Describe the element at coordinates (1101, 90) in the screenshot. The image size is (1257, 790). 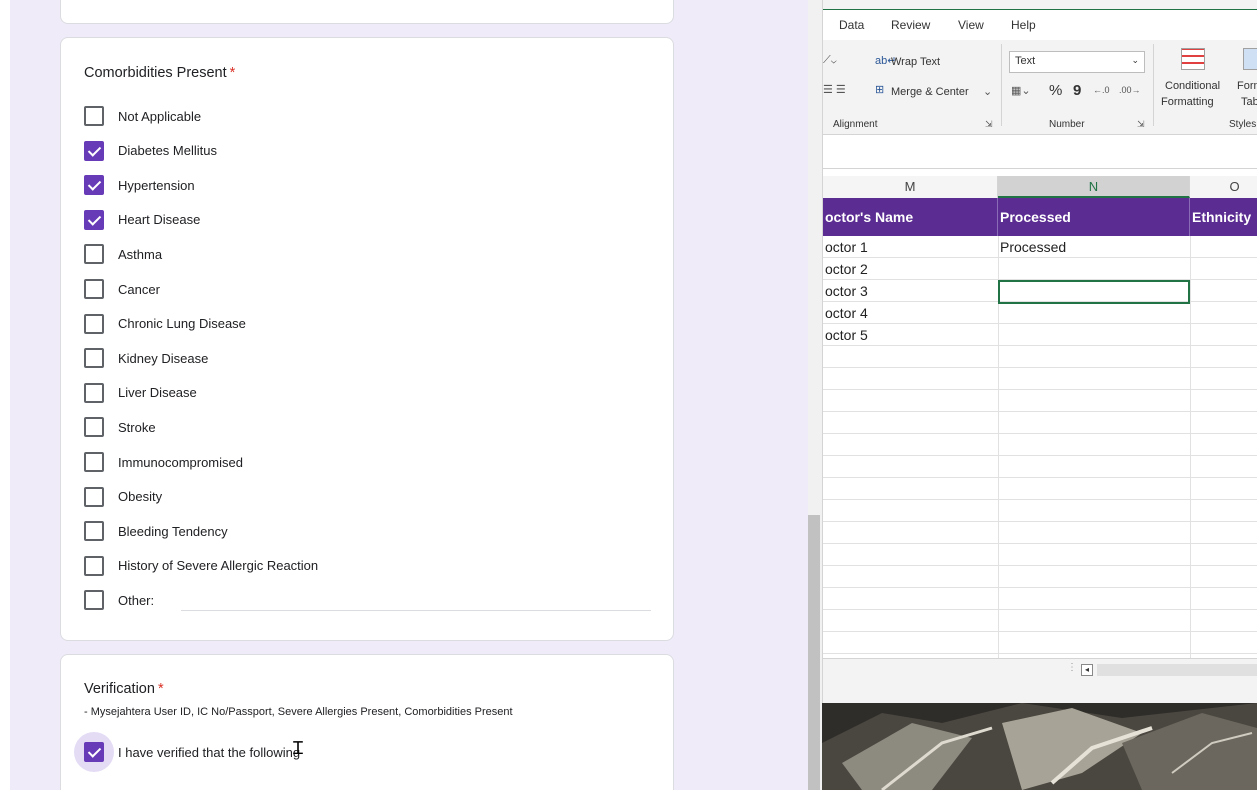
I see `increase-decimal-icon: ←.0` at that location.